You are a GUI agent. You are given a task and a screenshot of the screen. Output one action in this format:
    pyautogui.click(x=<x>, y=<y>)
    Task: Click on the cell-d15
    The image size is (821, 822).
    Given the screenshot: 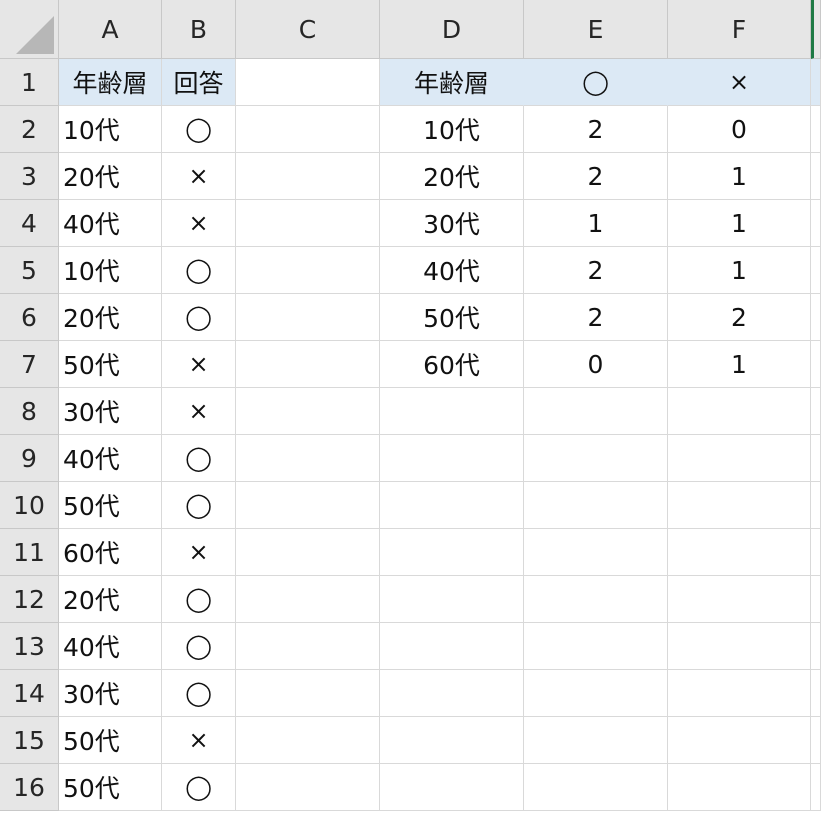 What is the action you would take?
    pyautogui.click(x=452, y=740)
    